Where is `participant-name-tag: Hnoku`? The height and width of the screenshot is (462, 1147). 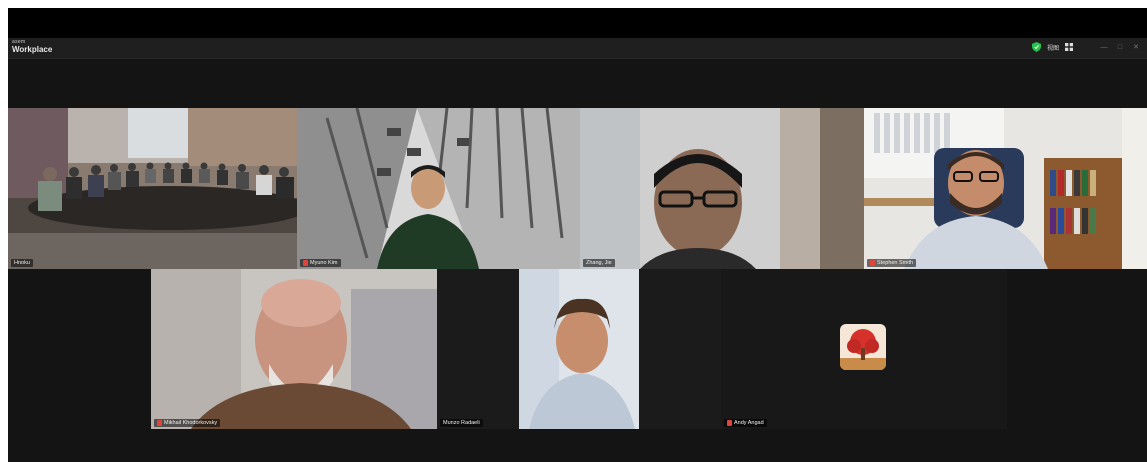 participant-name-tag: Hnoku is located at coordinates (22, 263).